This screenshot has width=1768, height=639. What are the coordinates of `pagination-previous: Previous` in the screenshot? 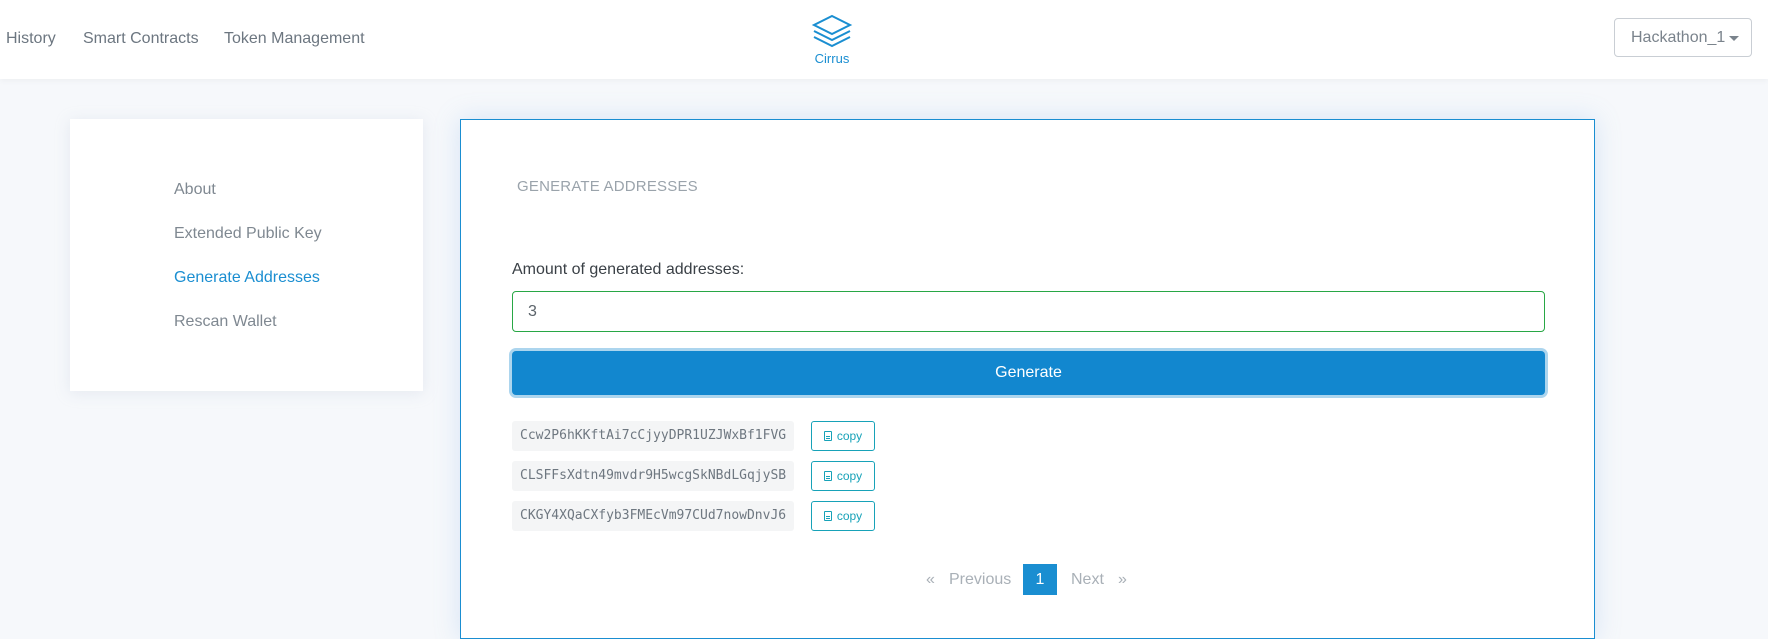 It's located at (980, 580).